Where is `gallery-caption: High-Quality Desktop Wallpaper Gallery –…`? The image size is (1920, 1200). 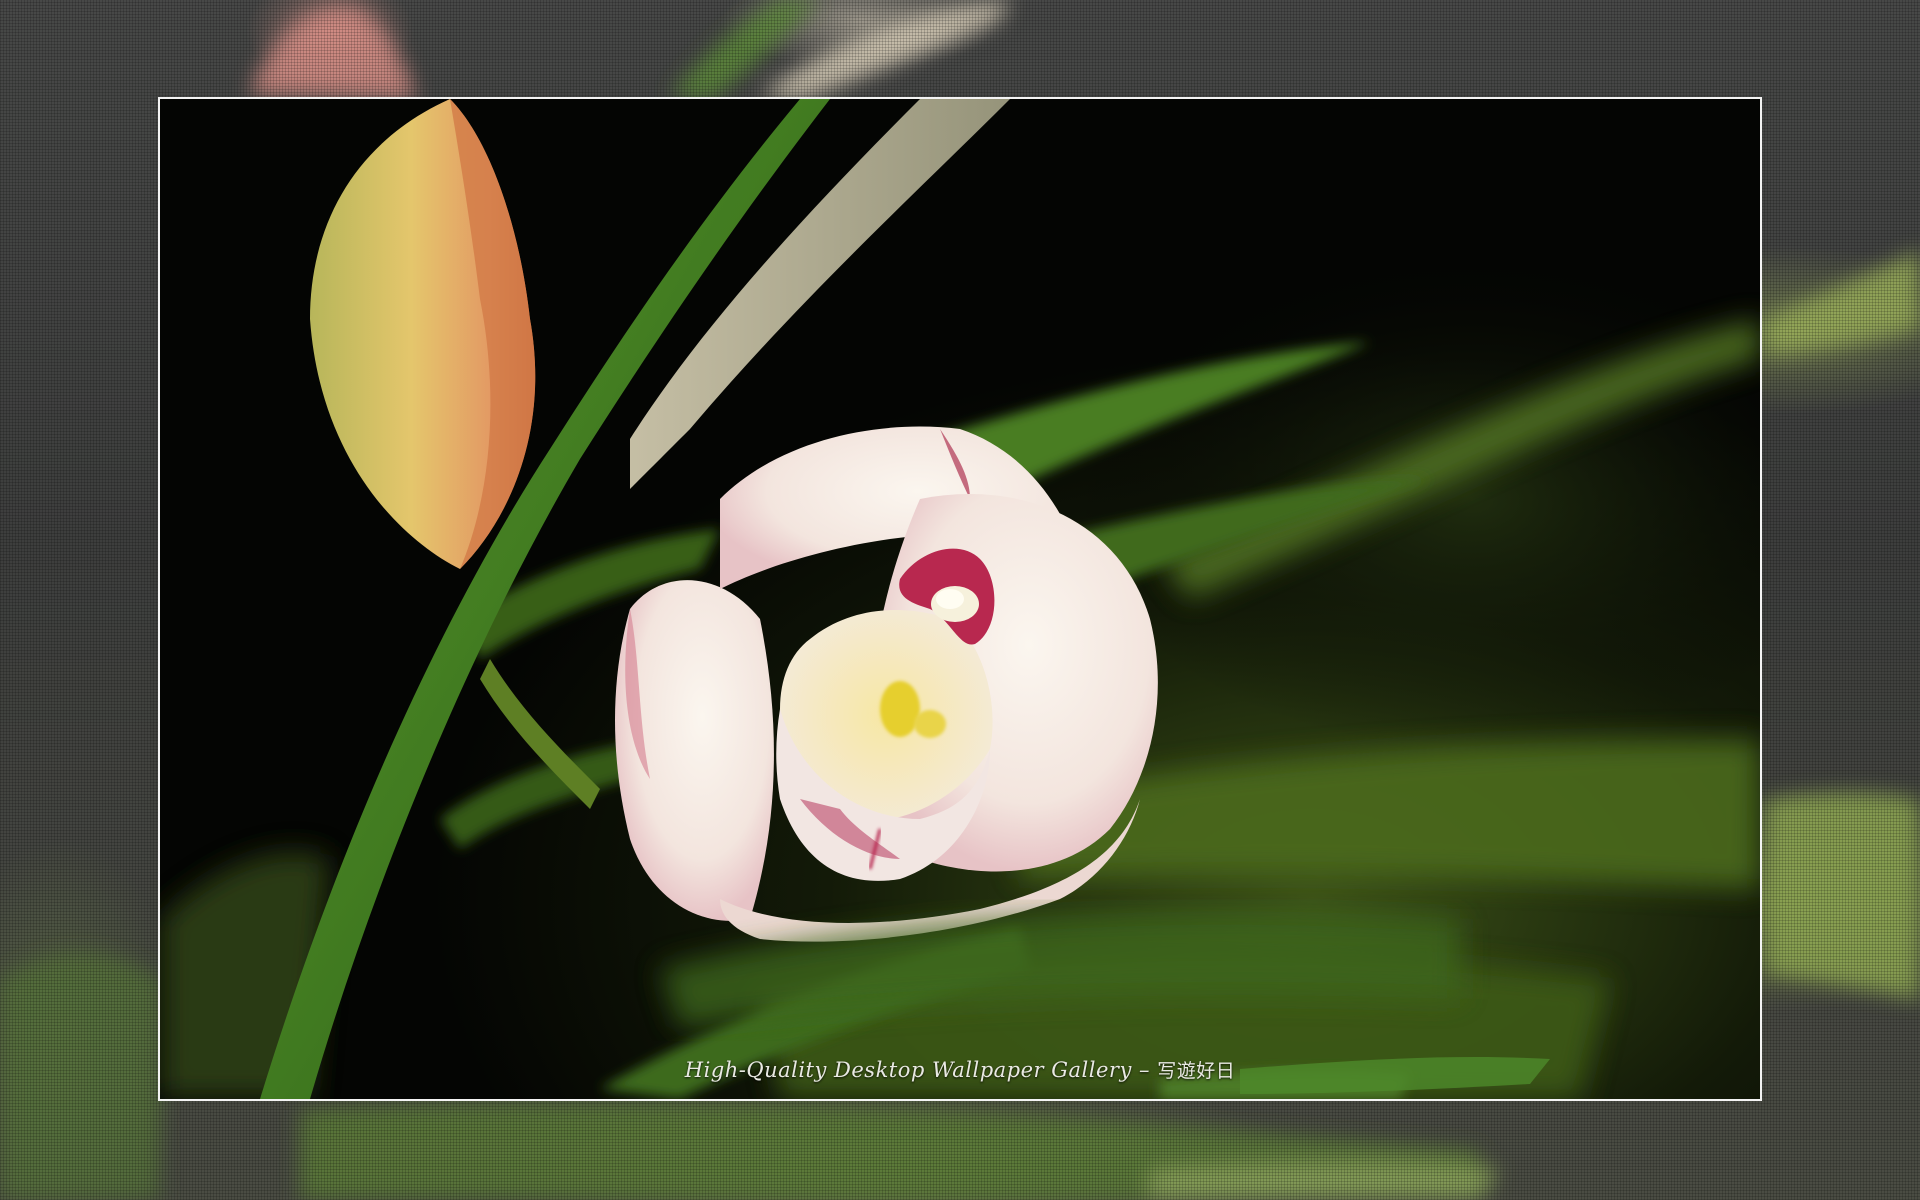
gallery-caption: High-Quality Desktop Wallpaper Gallery –… is located at coordinates (960, 1069).